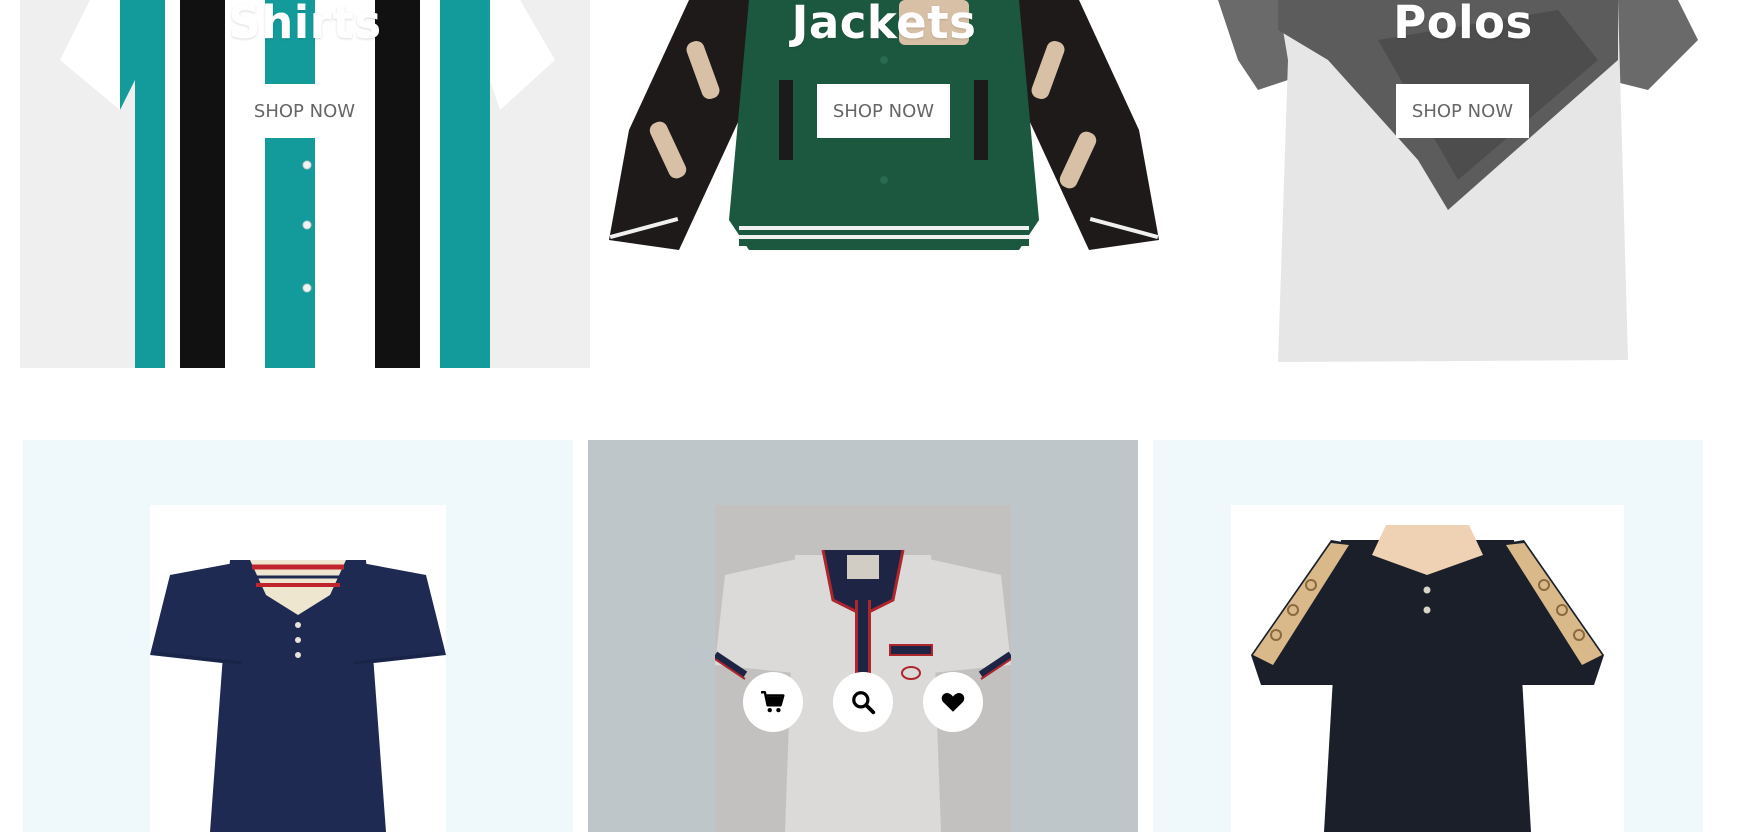  I want to click on navy-polo-image, so click(298, 696).